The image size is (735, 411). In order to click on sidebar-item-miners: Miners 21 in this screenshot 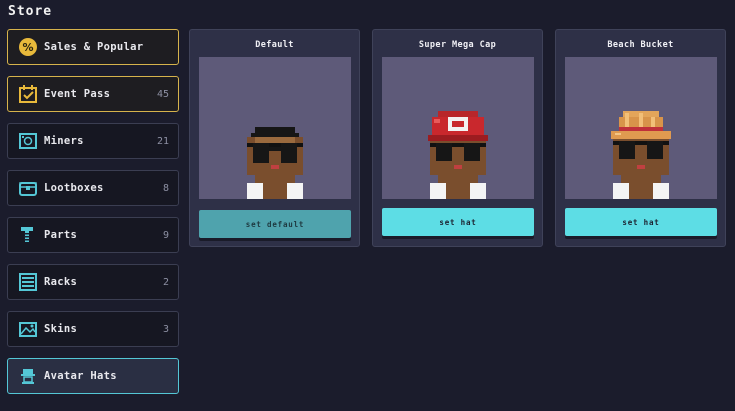, I will do `click(93, 141)`.